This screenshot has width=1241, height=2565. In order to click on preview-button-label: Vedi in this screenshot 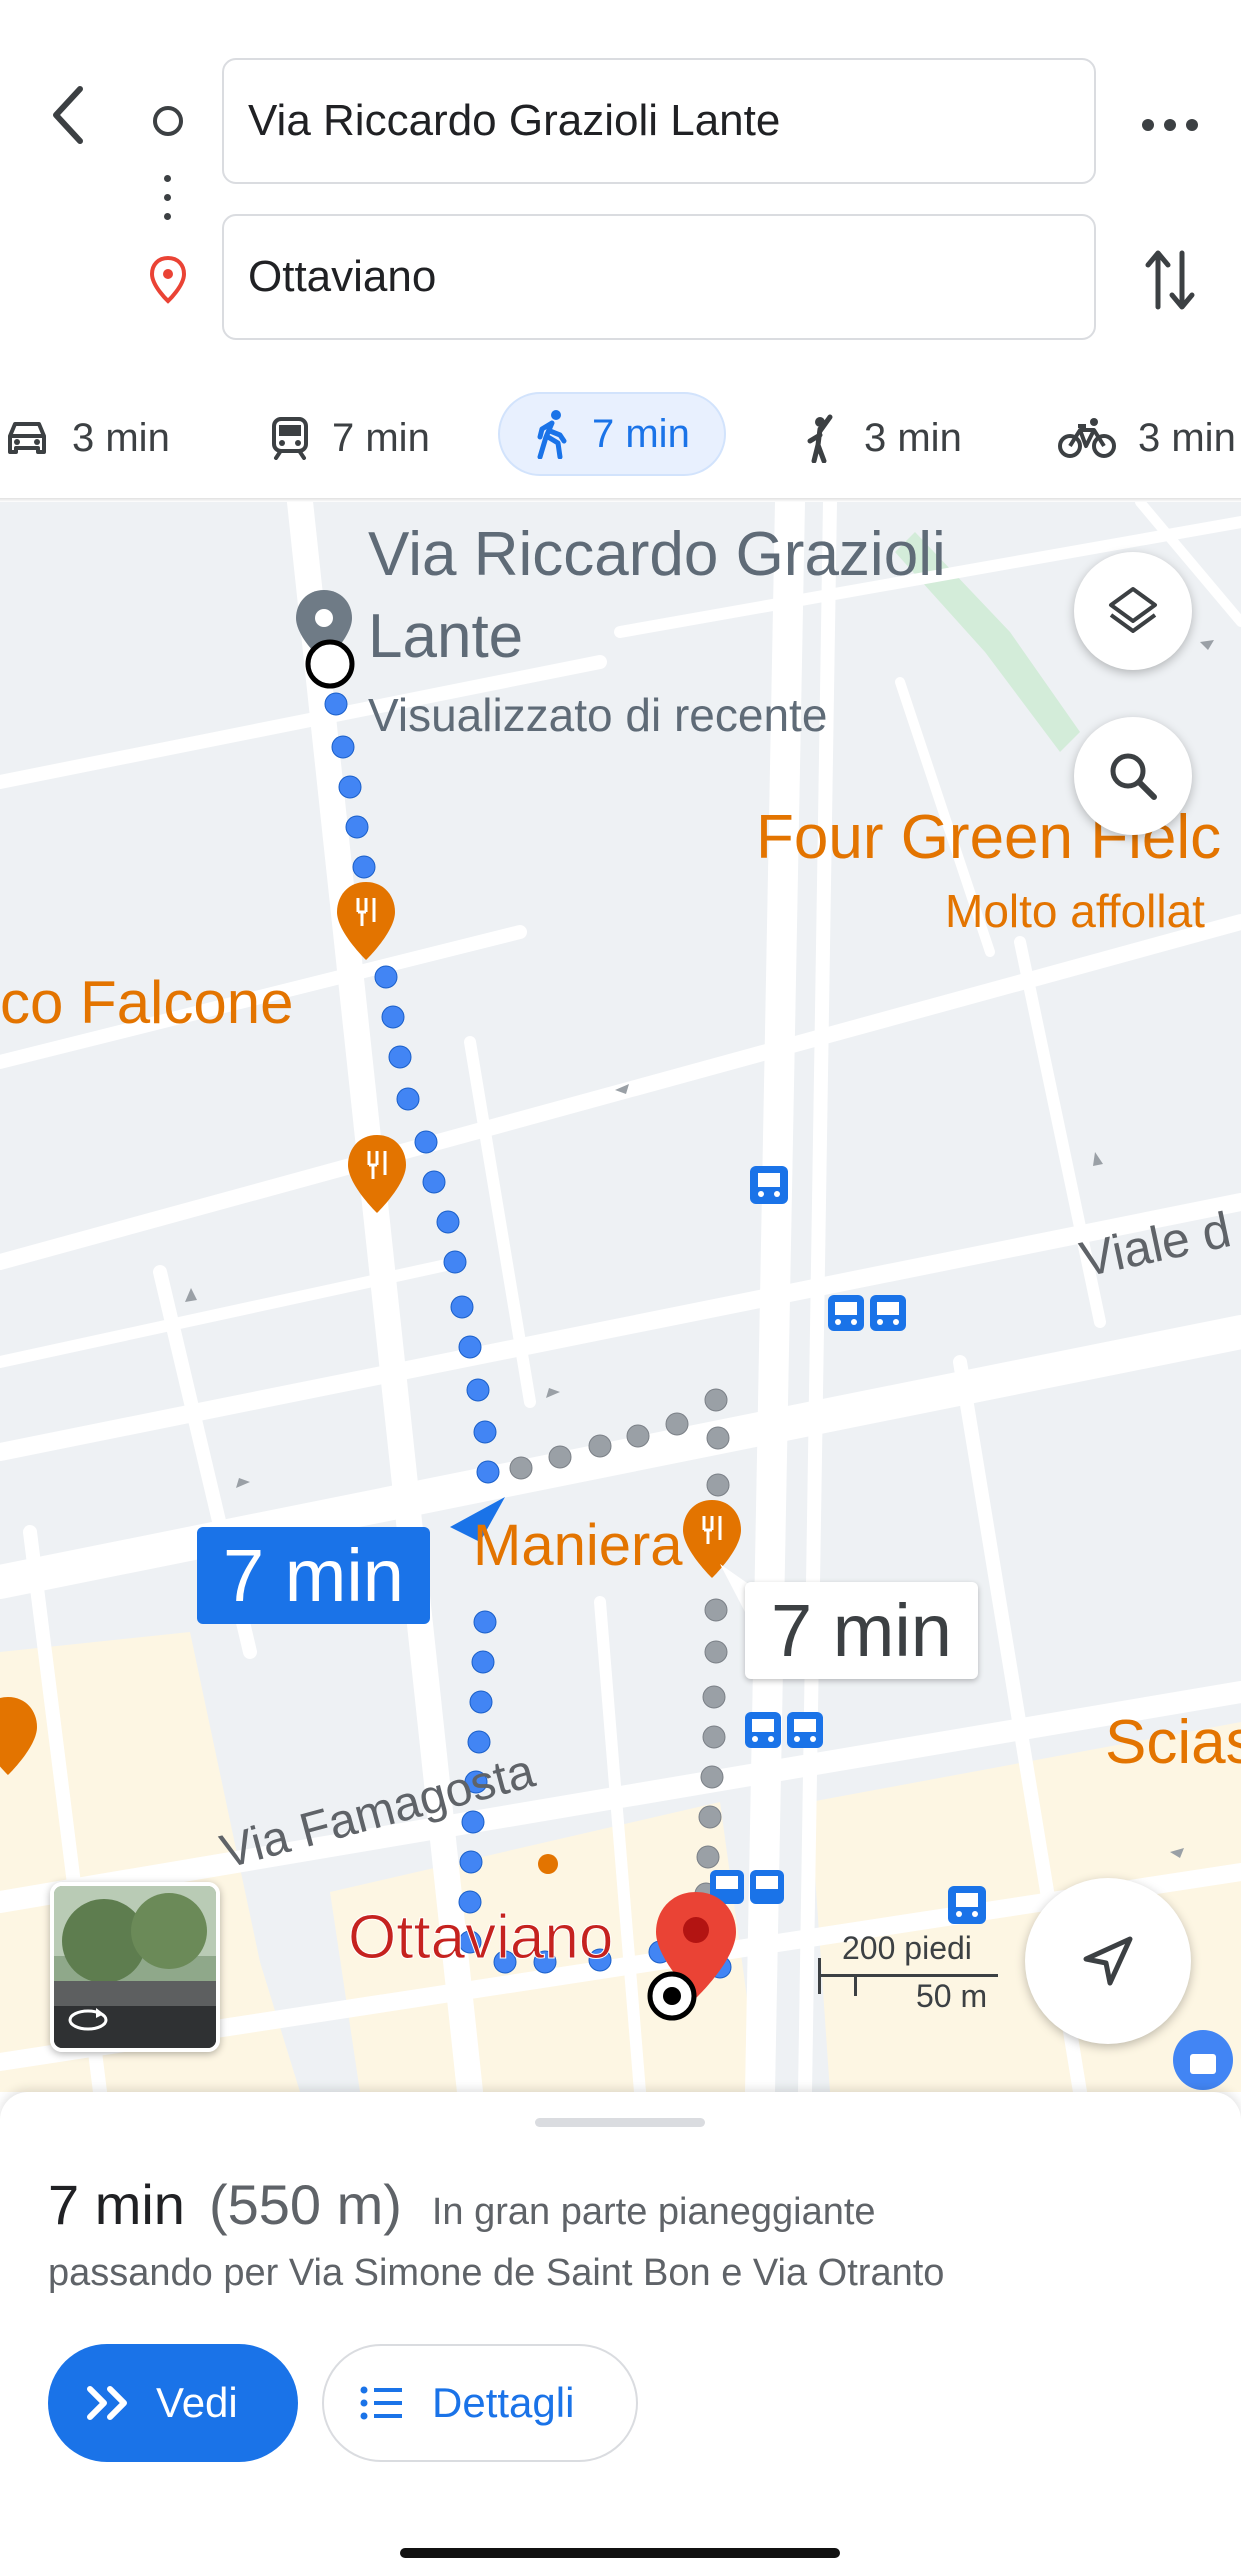, I will do `click(197, 2402)`.